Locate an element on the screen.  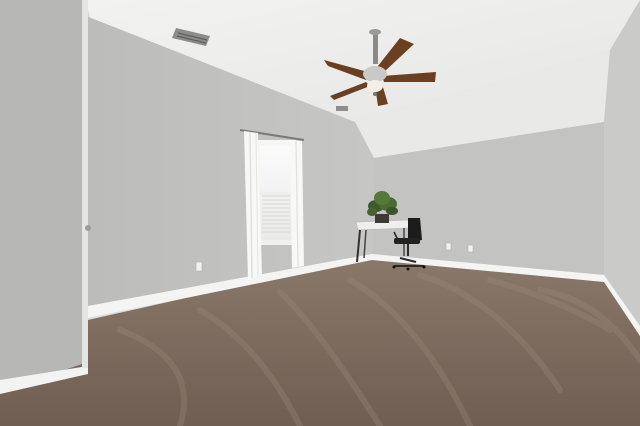
curtain-right is located at coordinates (297, 204).